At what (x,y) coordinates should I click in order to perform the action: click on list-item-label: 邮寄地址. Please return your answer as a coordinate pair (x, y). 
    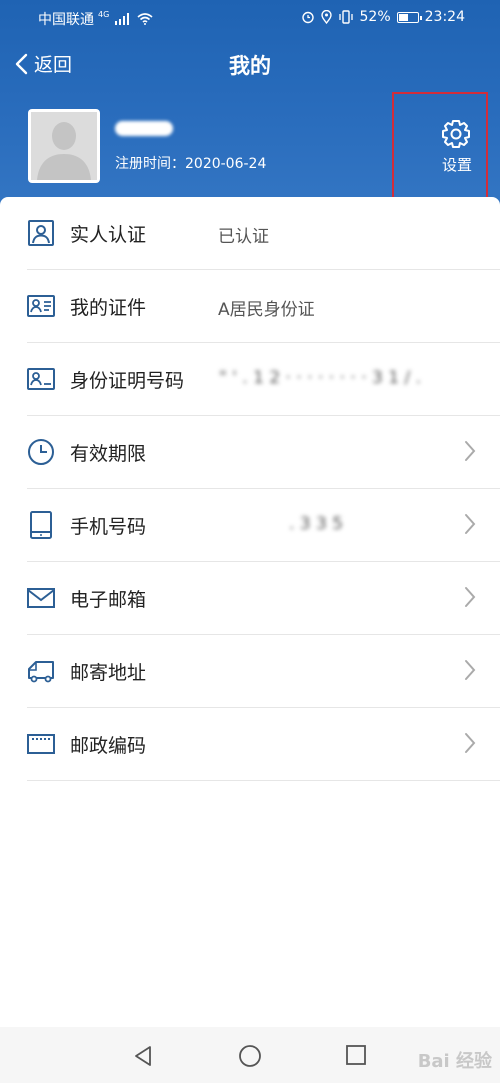
    Looking at the image, I should click on (108, 673).